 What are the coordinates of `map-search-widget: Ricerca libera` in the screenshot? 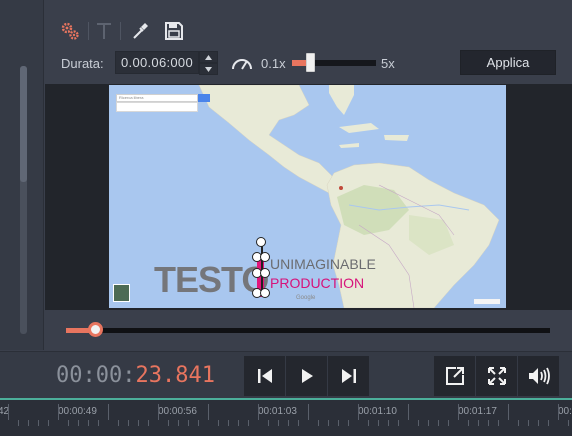 It's located at (165, 103).